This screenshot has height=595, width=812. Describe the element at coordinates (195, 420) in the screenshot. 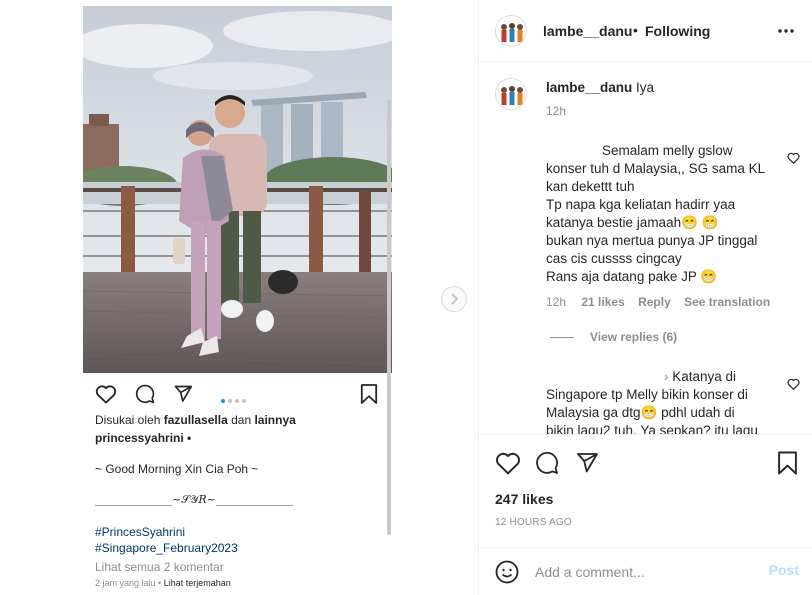

I see `liked-by-line: Disukai oleh fazullasella dan lainnya` at that location.